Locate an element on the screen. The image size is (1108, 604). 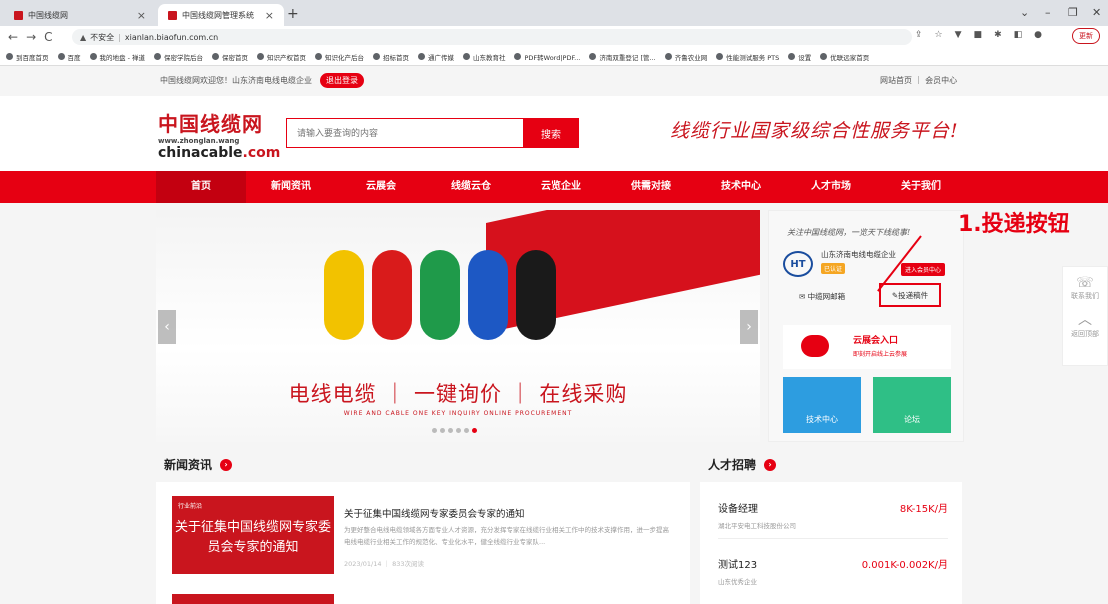
bookmark-item: 到百度首页 is located at coordinates (27, 57).